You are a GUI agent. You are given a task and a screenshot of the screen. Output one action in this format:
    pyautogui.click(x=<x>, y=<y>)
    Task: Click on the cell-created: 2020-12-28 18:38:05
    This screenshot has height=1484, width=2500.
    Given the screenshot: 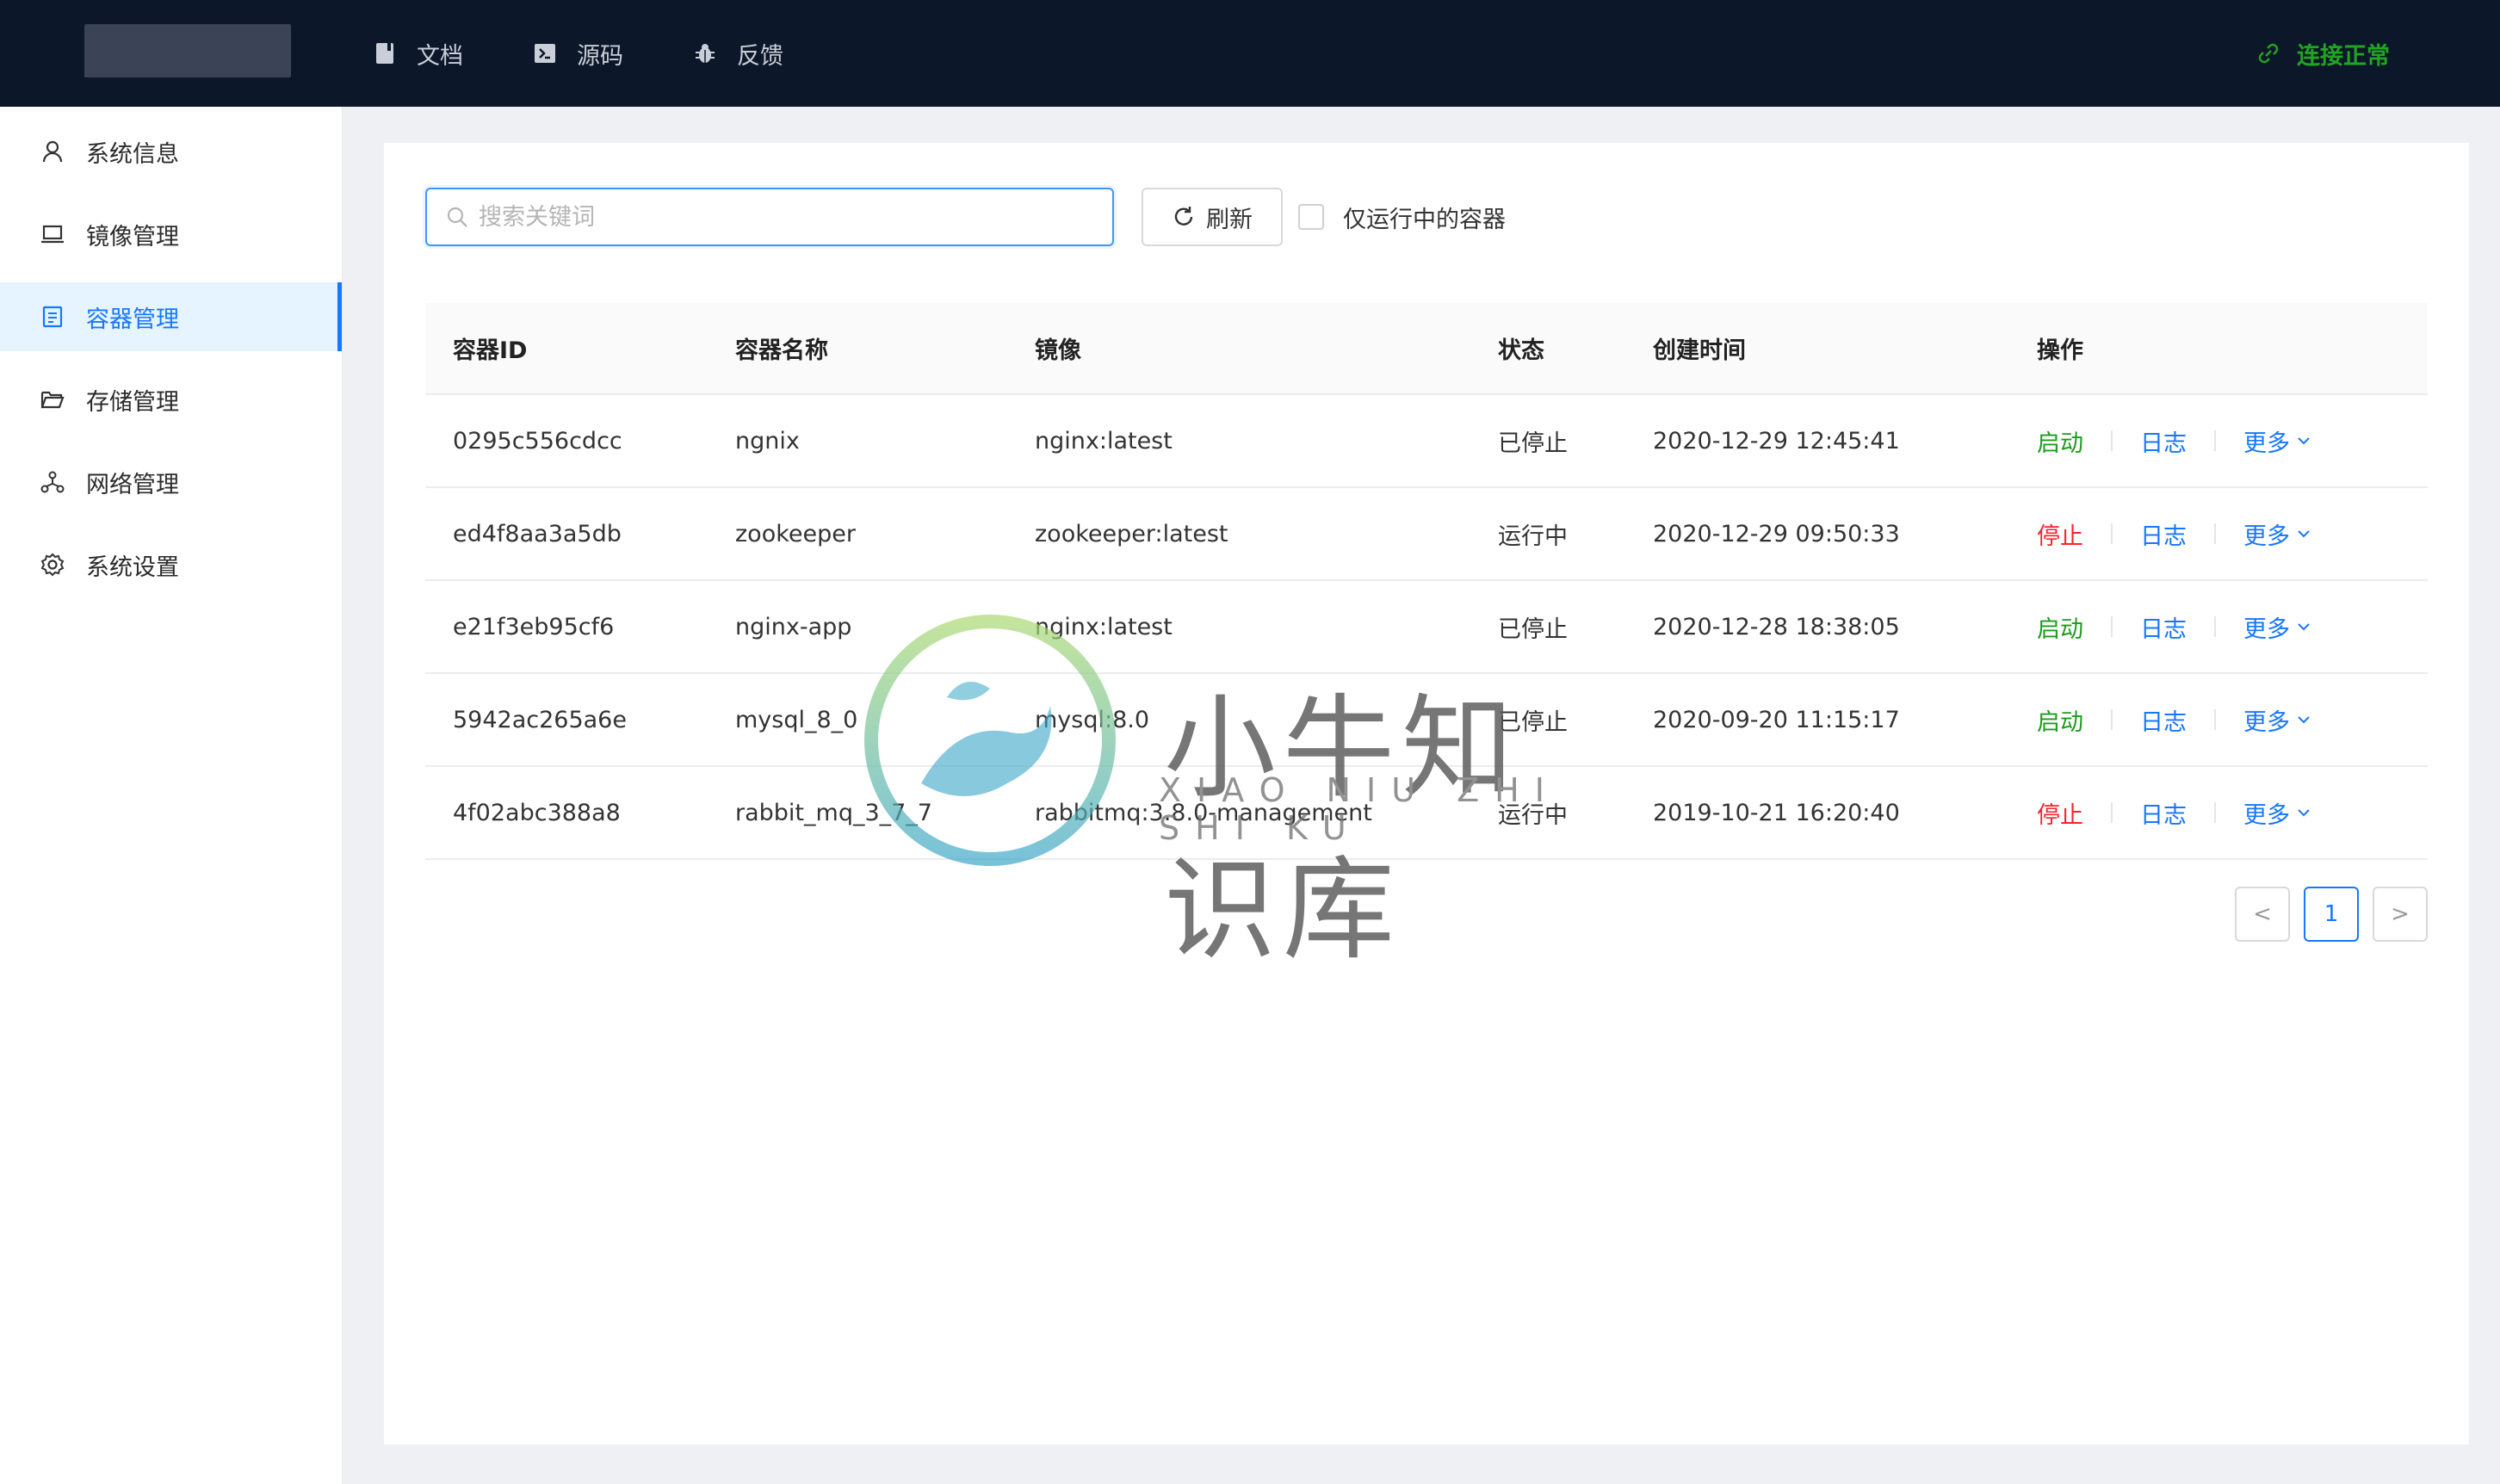 What is the action you would take?
    pyautogui.click(x=1817, y=627)
    